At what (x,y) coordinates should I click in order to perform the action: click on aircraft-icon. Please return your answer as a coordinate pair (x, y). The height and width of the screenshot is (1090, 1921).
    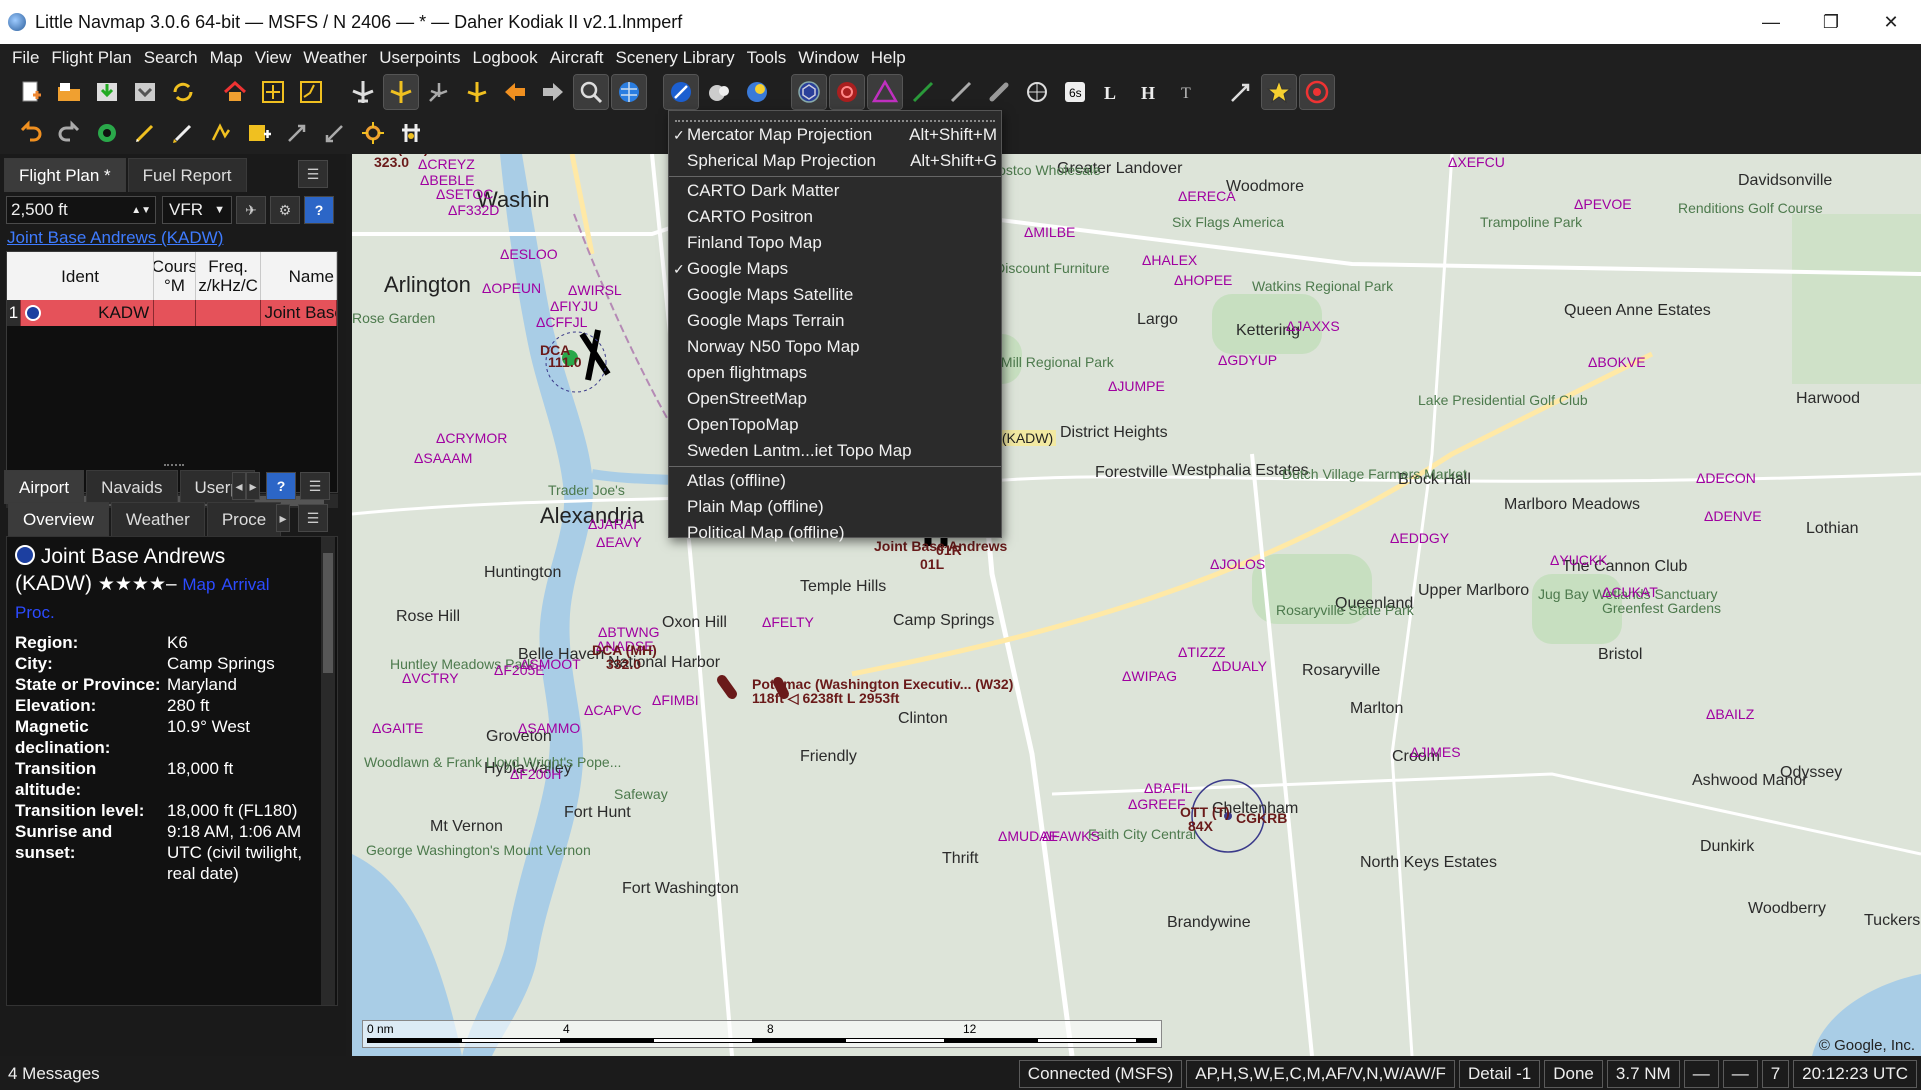
    Looking at the image, I should click on (363, 92).